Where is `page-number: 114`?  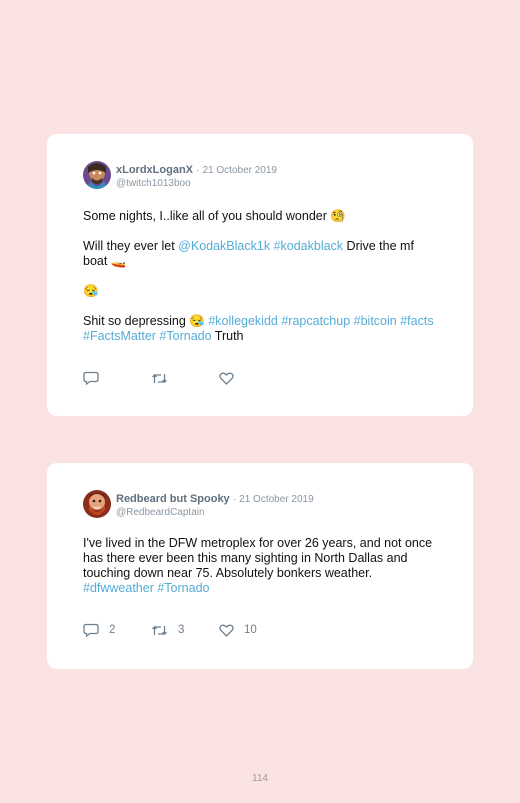
page-number: 114 is located at coordinates (260, 778).